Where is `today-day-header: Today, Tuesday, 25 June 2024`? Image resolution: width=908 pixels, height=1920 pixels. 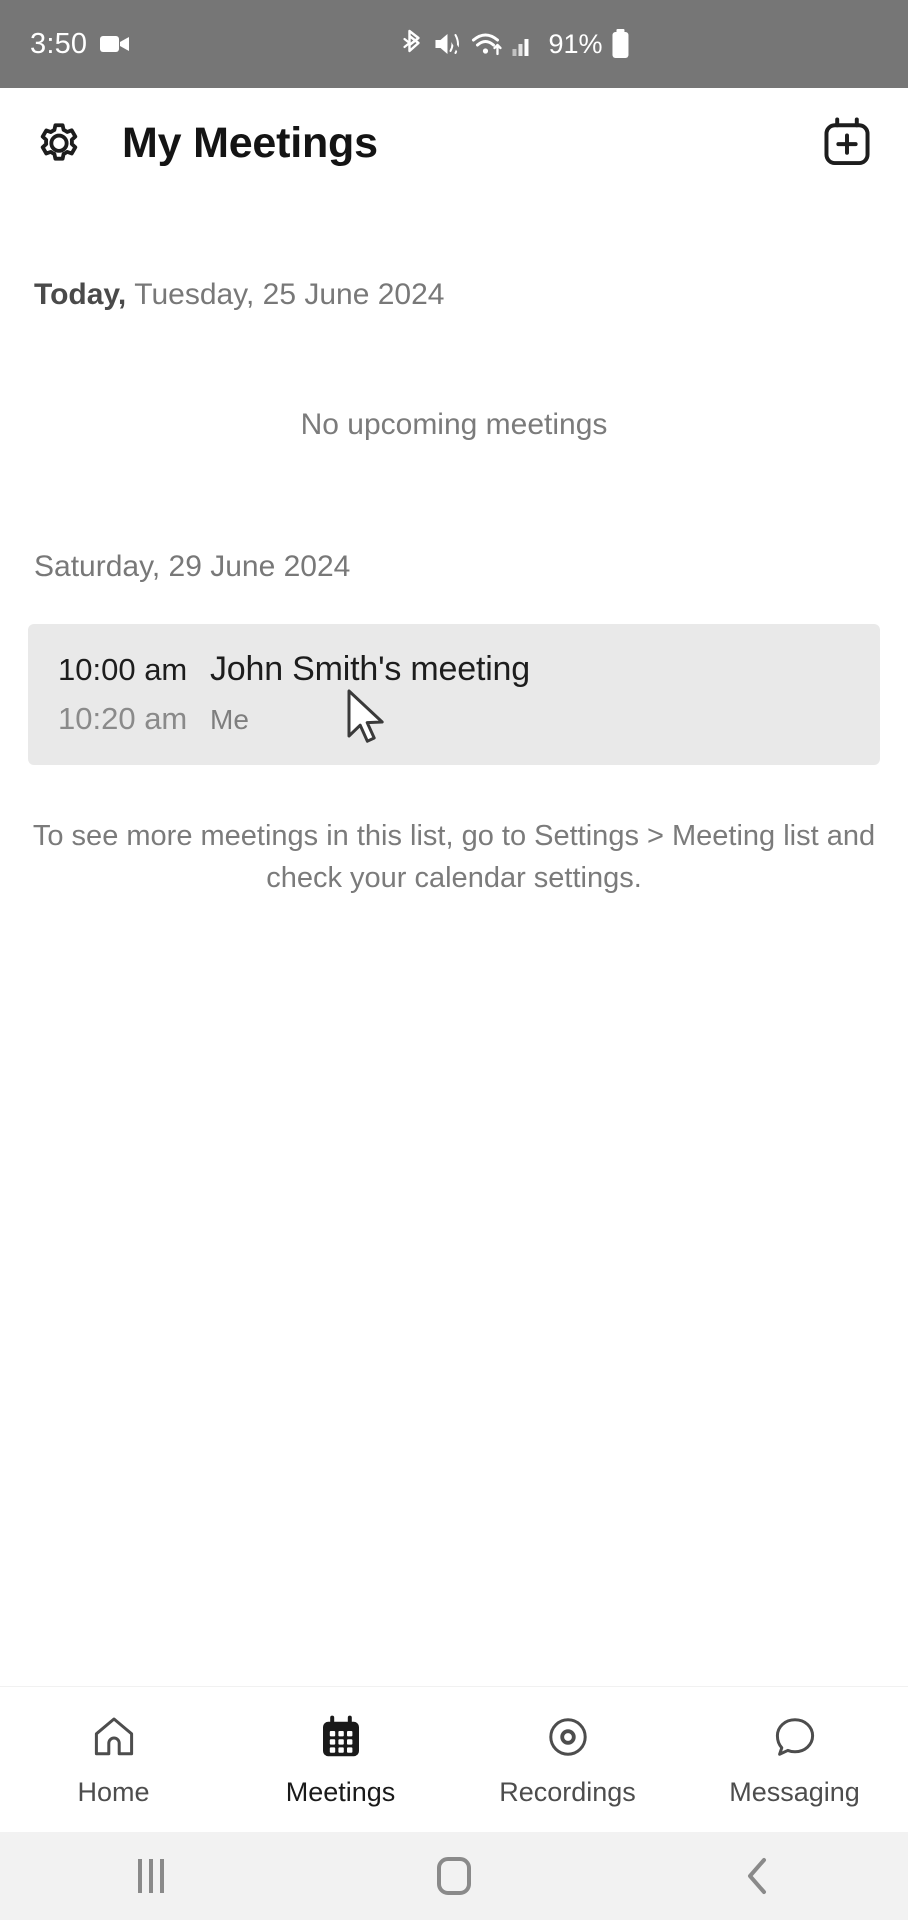
today-day-header: Today, Tuesday, 25 June 2024 is located at coordinates (454, 295).